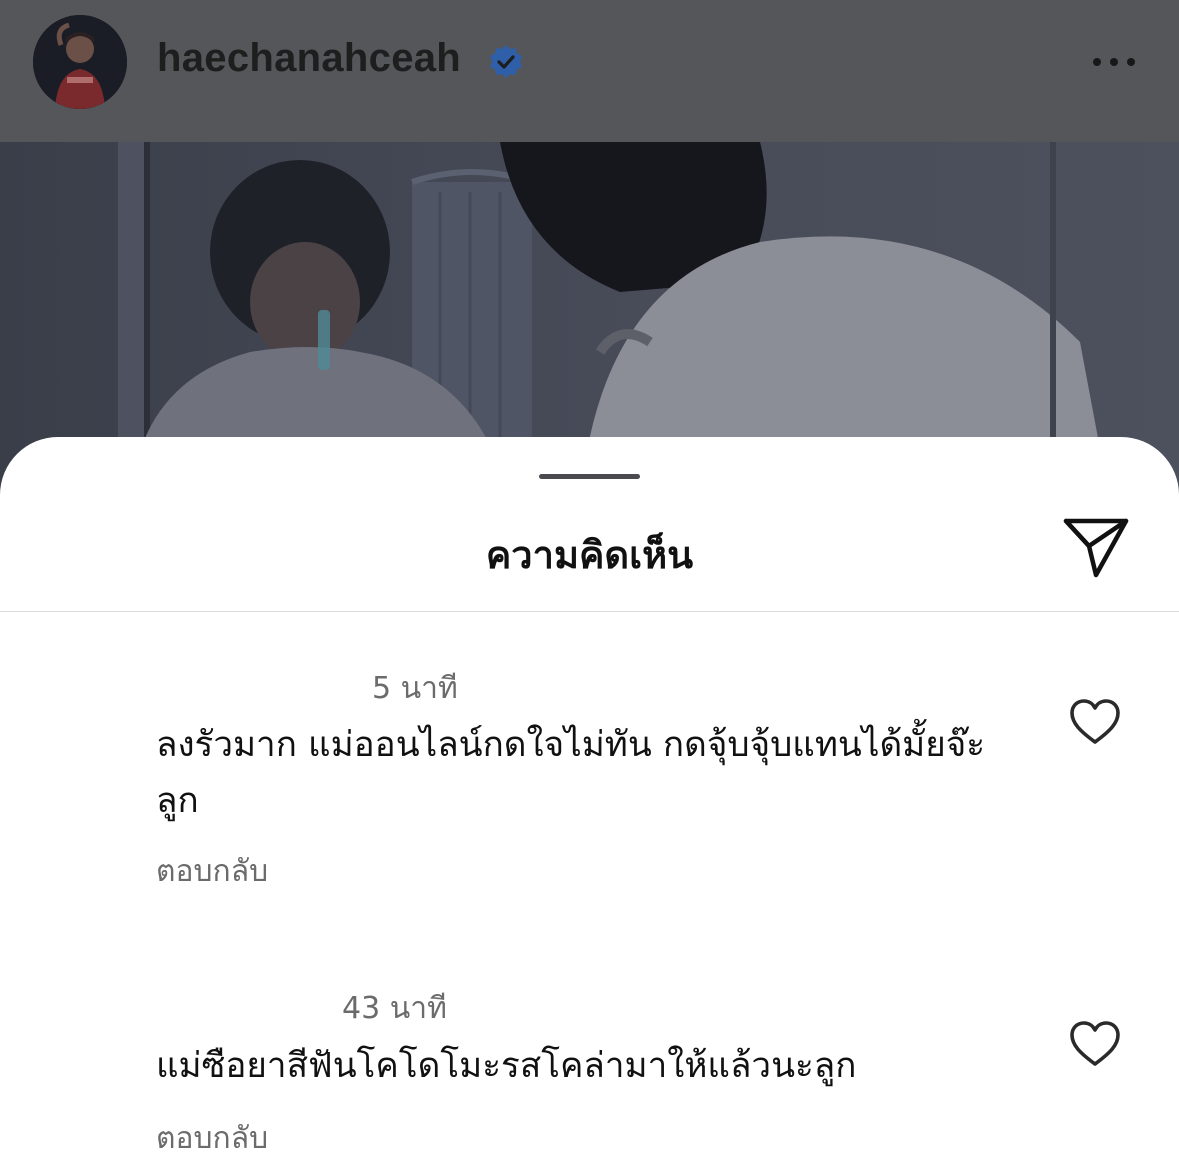  Describe the element at coordinates (589, 476) in the screenshot. I see `sheet-grabber-handle` at that location.